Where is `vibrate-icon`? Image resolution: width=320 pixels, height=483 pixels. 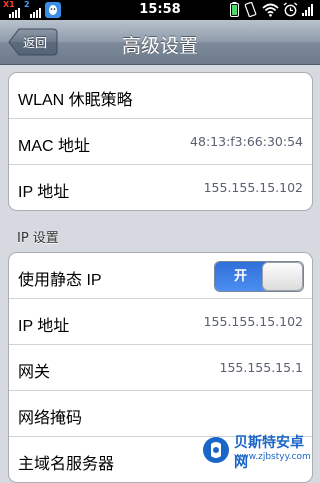
vibrate-icon is located at coordinates (250, 9).